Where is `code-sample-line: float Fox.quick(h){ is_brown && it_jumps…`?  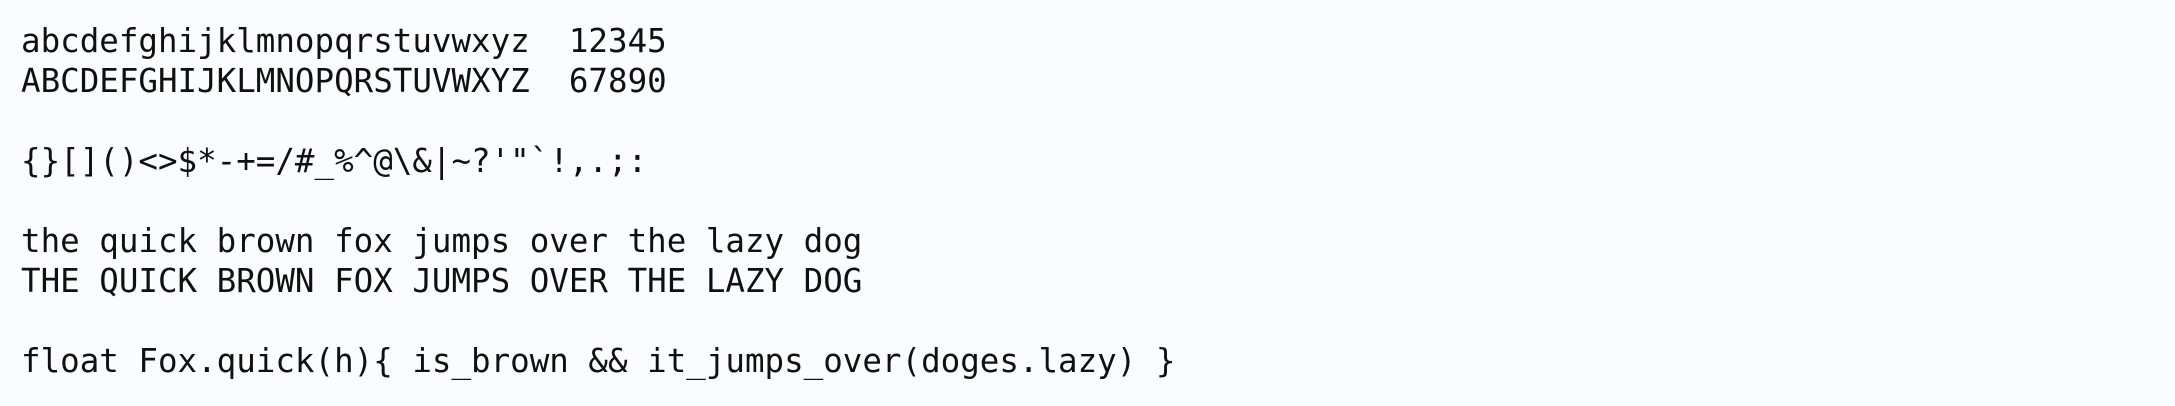 code-sample-line: float Fox.quick(h){ is_brown && it_jumps… is located at coordinates (598, 361).